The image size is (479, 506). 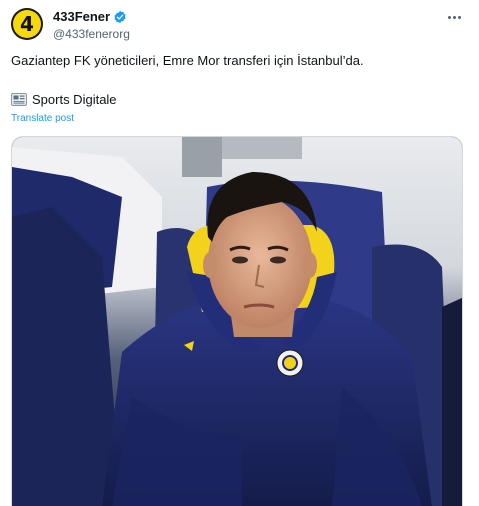 I want to click on avatar-text: 4, so click(x=27, y=24).